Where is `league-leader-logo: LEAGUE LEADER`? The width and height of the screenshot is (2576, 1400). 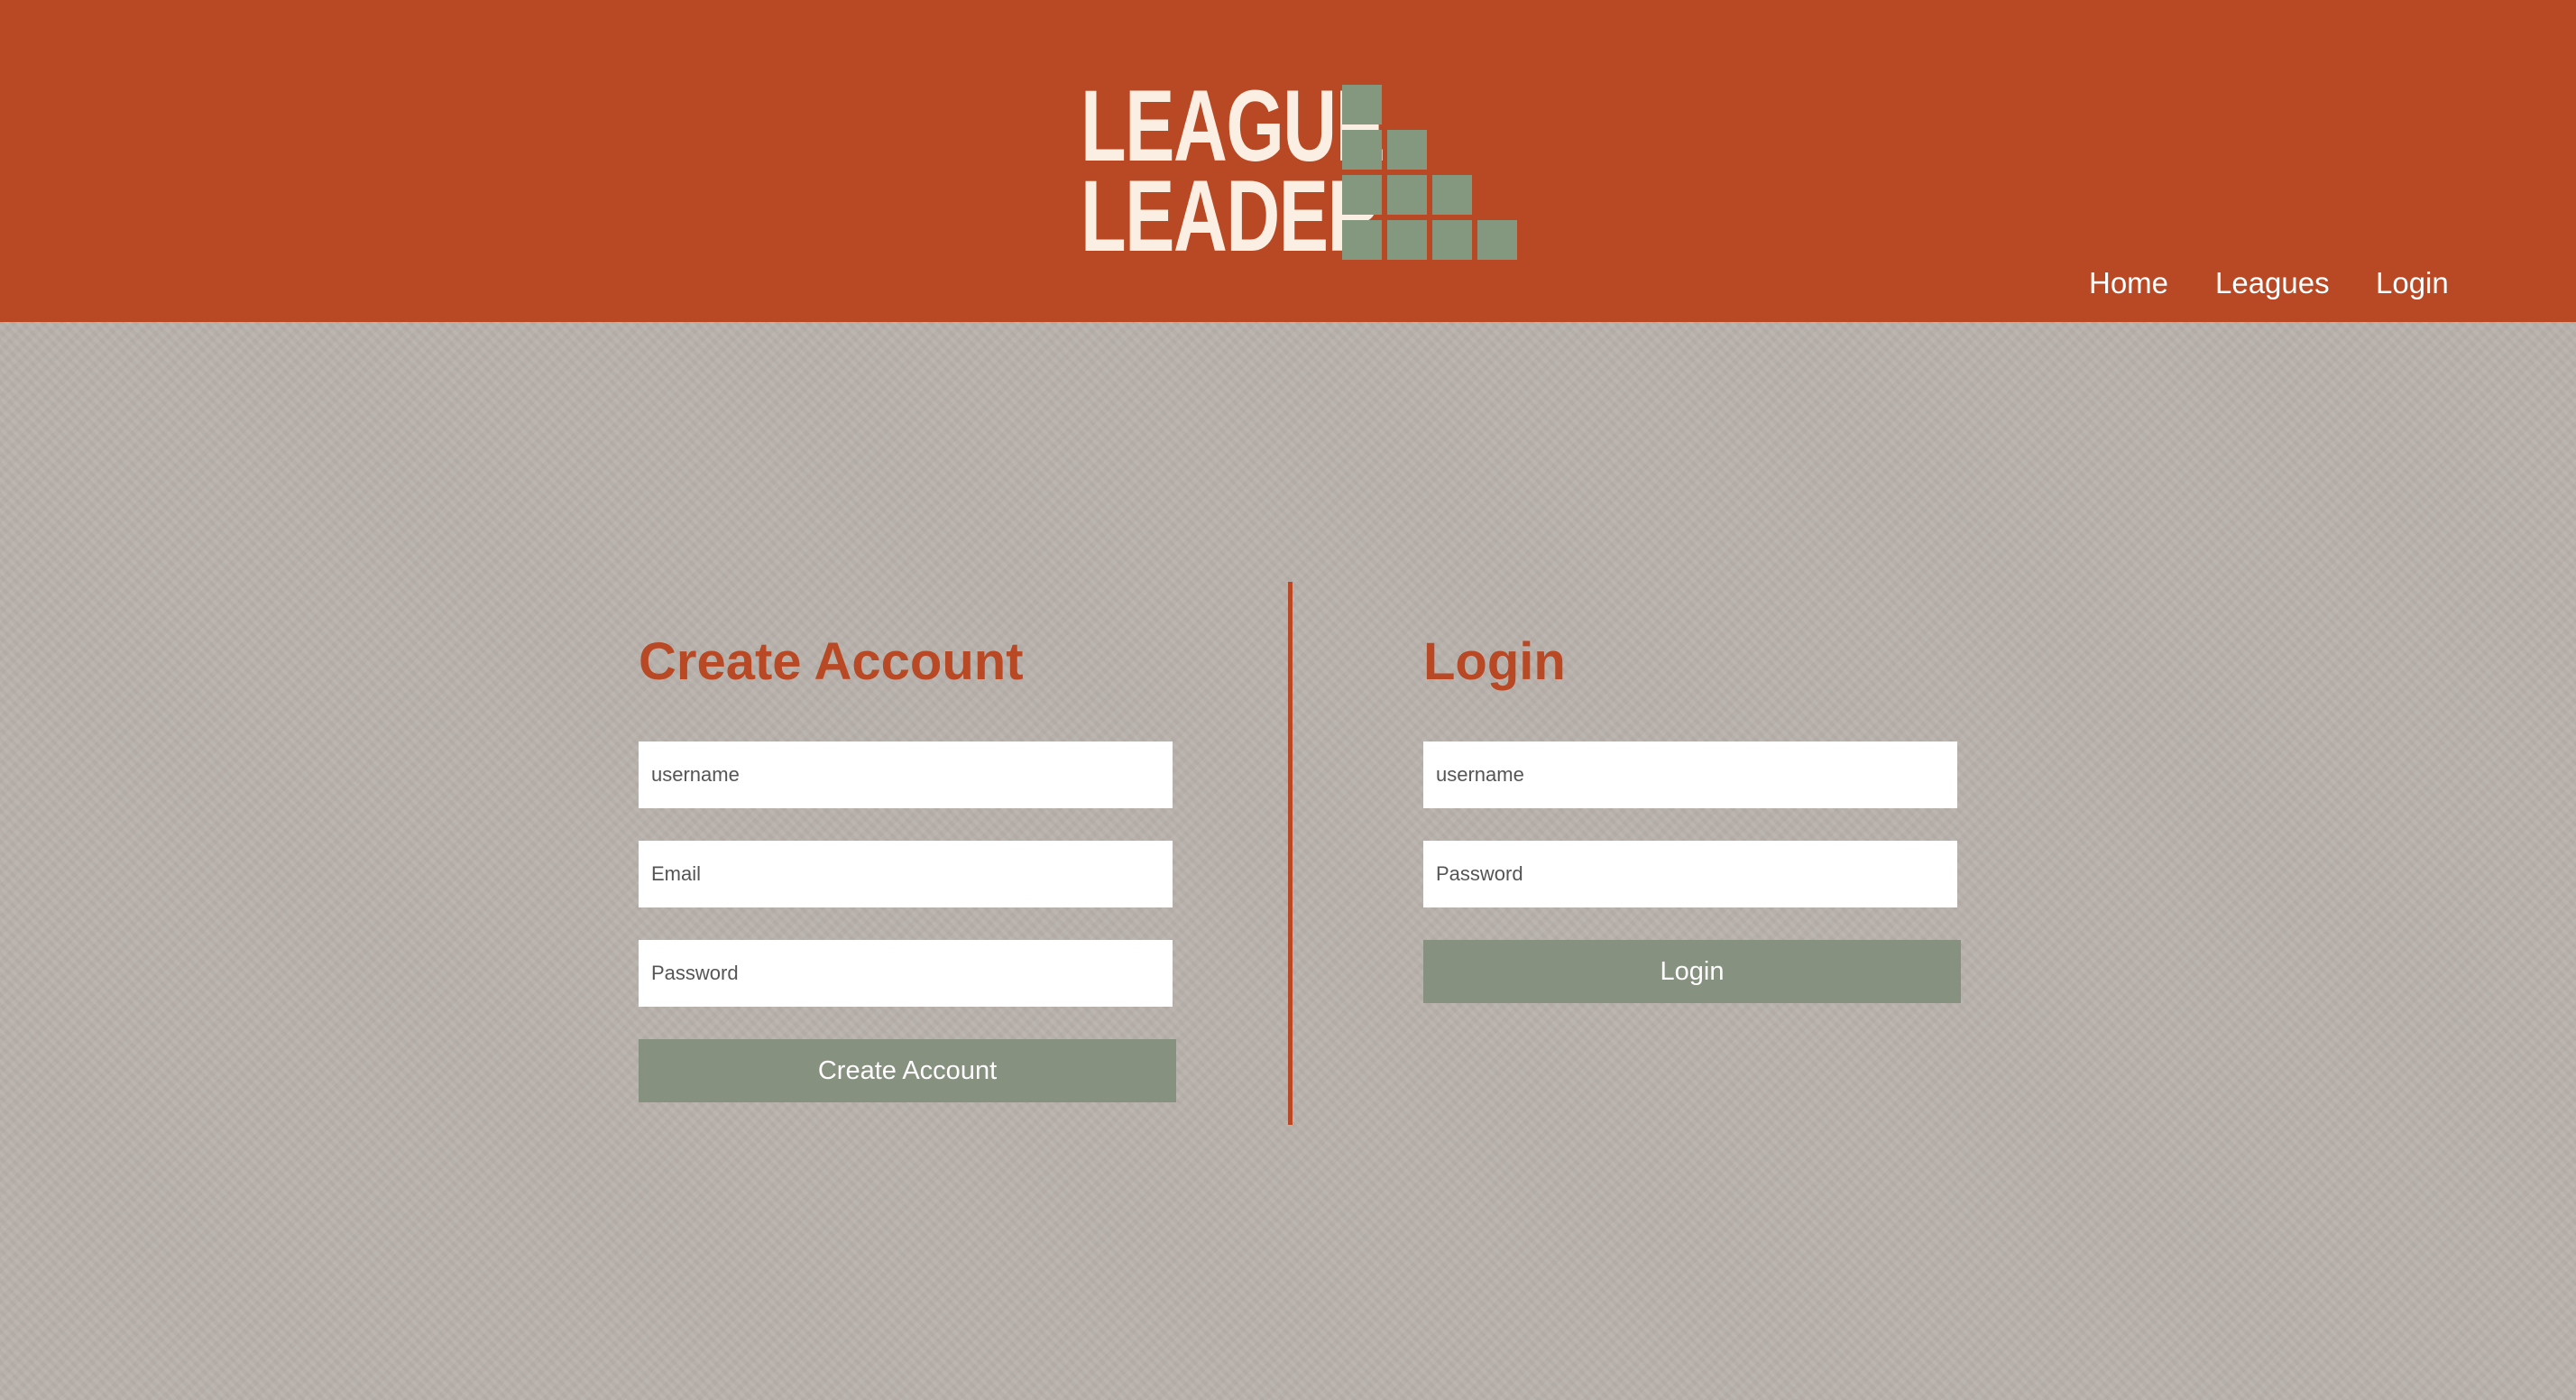
league-leader-logo: LEAGUE LEADER is located at coordinates (1297, 171).